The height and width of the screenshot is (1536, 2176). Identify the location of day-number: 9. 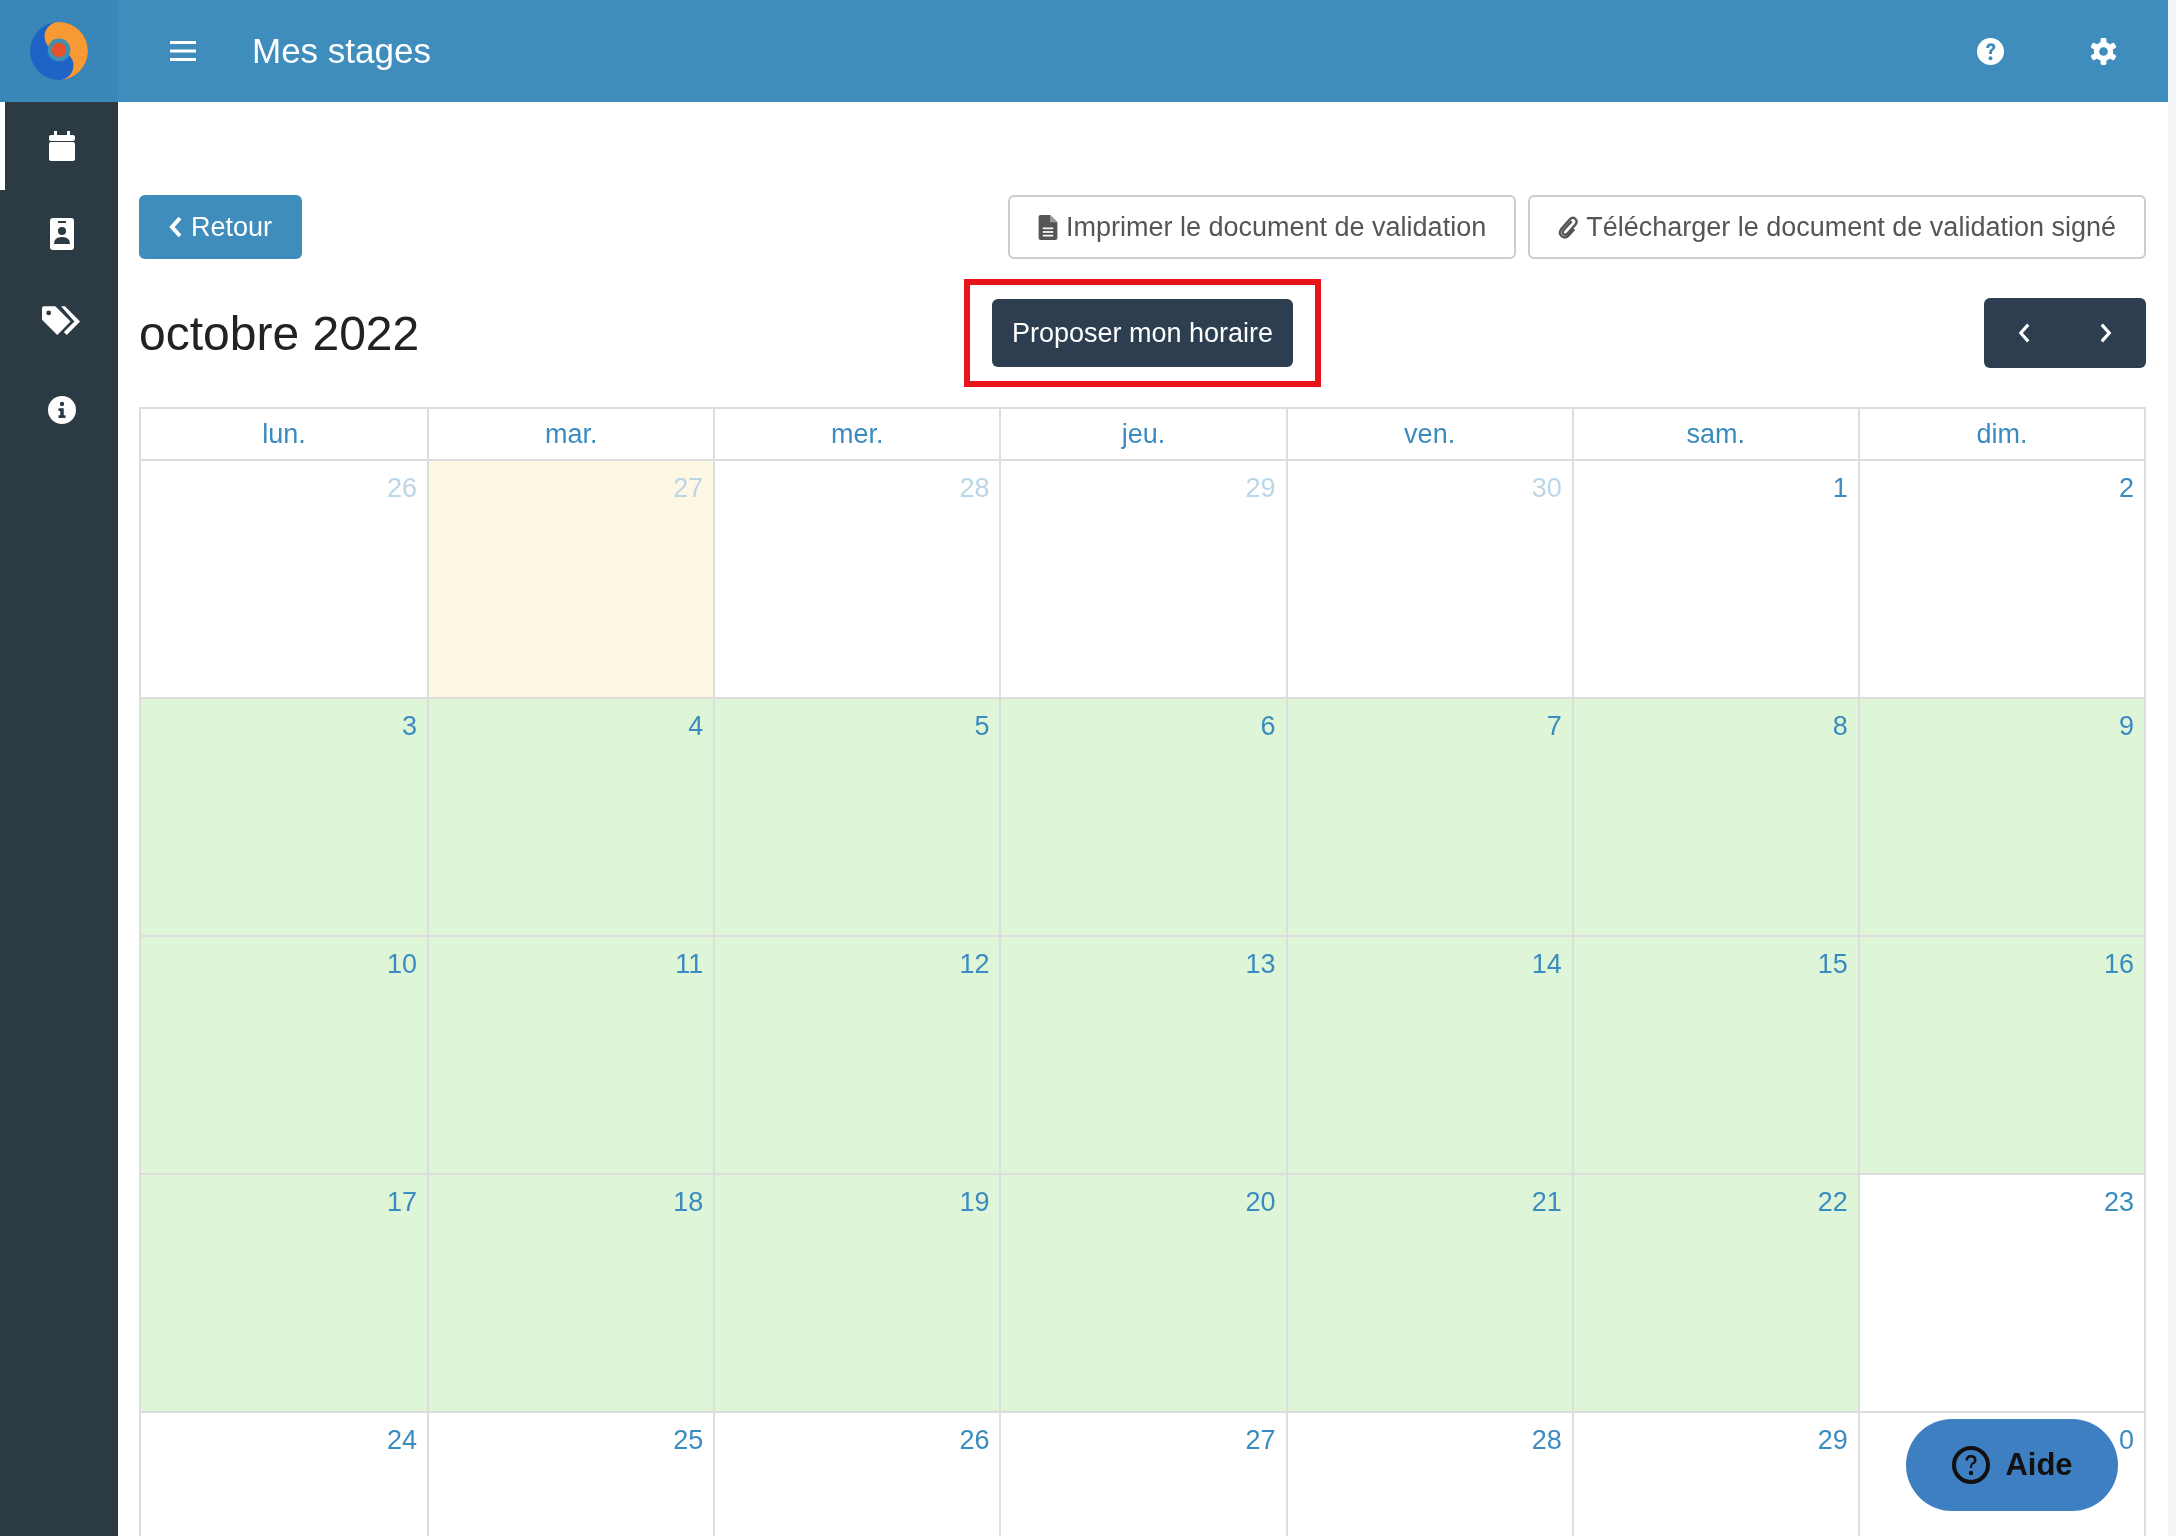
(2126, 726).